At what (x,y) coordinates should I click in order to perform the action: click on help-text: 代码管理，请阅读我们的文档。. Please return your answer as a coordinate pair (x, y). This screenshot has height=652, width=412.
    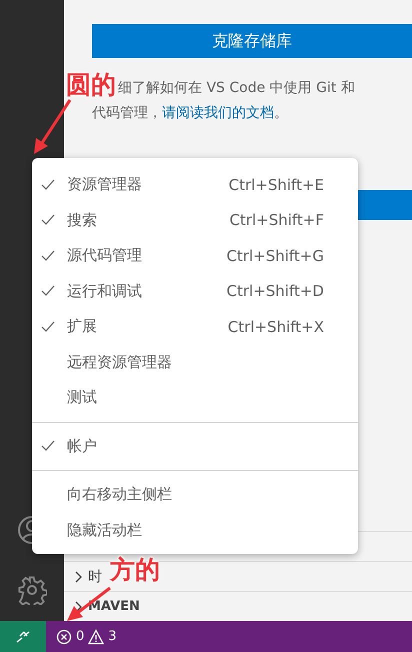
    Looking at the image, I should click on (190, 113).